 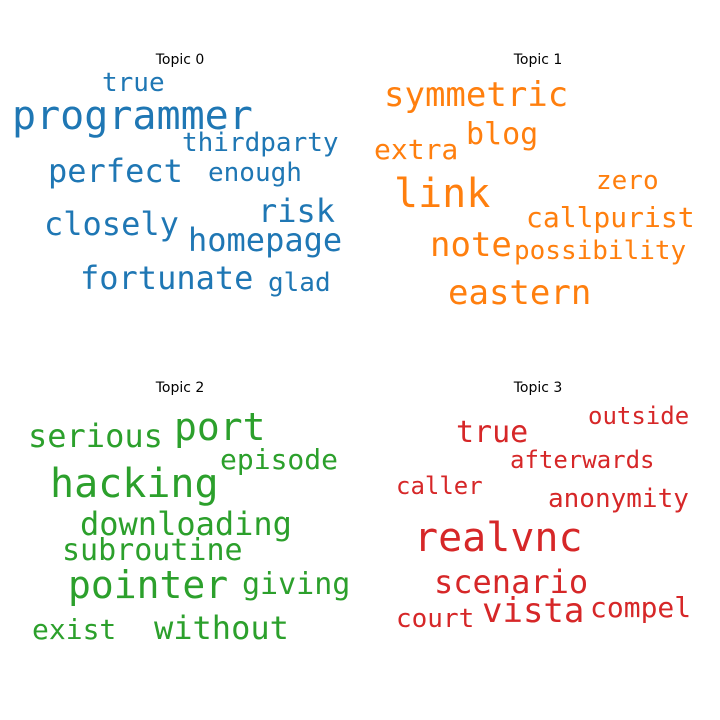 I want to click on topic-title: Topic 3, so click(x=538, y=388).